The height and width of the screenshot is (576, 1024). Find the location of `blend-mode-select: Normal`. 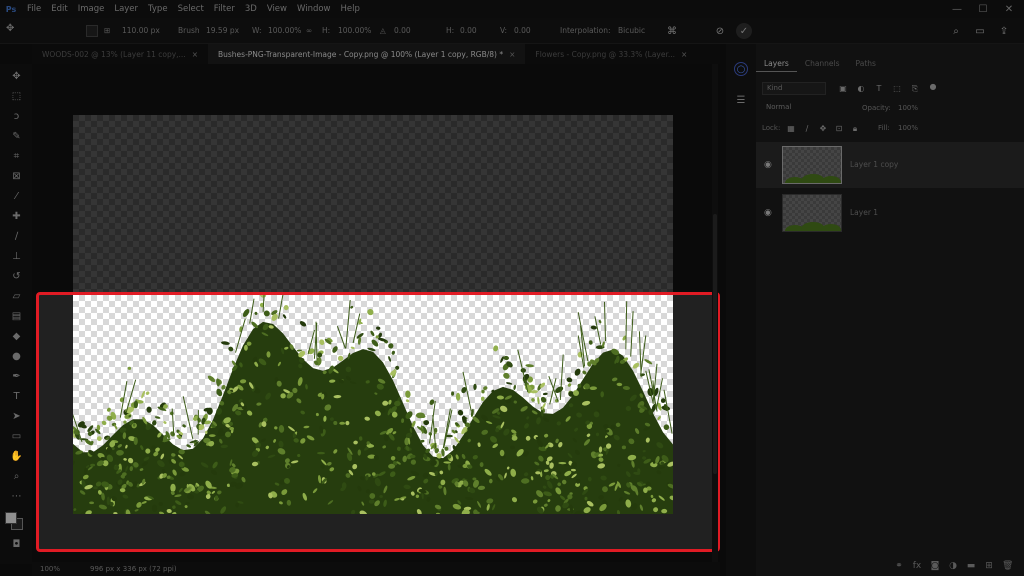

blend-mode-select: Normal is located at coordinates (806, 108).